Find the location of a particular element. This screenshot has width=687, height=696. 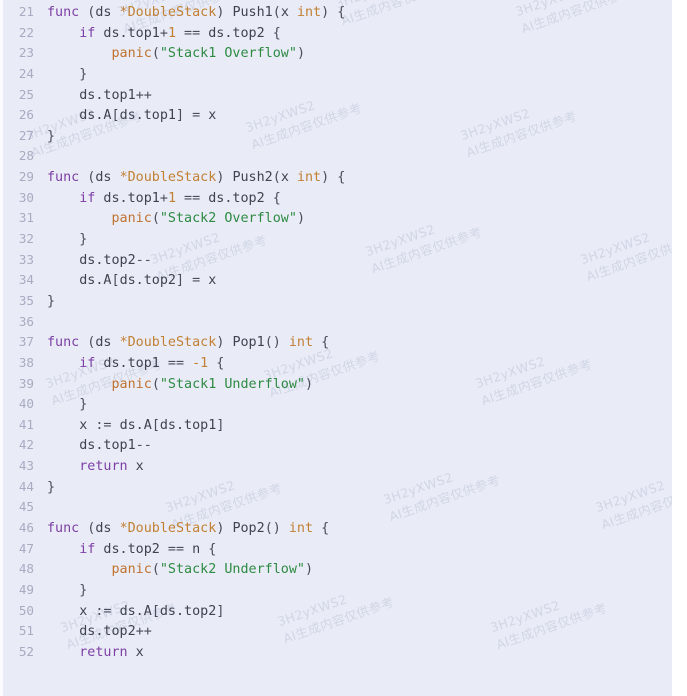

code-line: 43 return x is located at coordinates (337, 466).